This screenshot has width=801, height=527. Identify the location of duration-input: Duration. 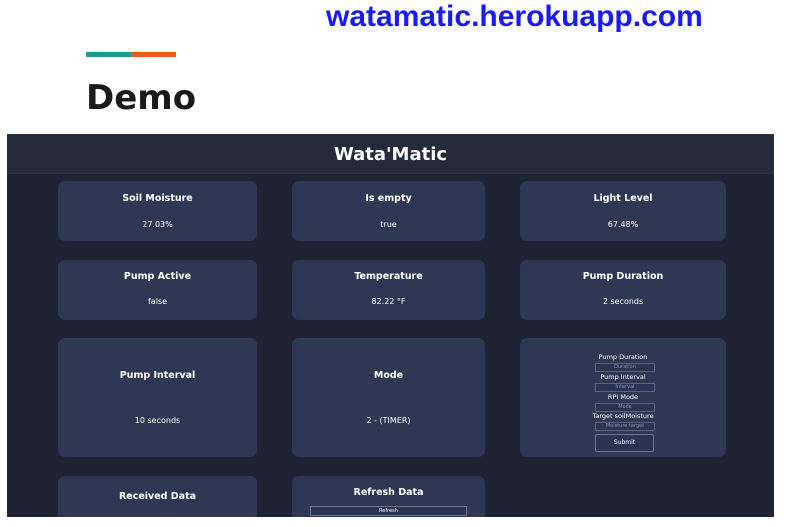
(625, 367).